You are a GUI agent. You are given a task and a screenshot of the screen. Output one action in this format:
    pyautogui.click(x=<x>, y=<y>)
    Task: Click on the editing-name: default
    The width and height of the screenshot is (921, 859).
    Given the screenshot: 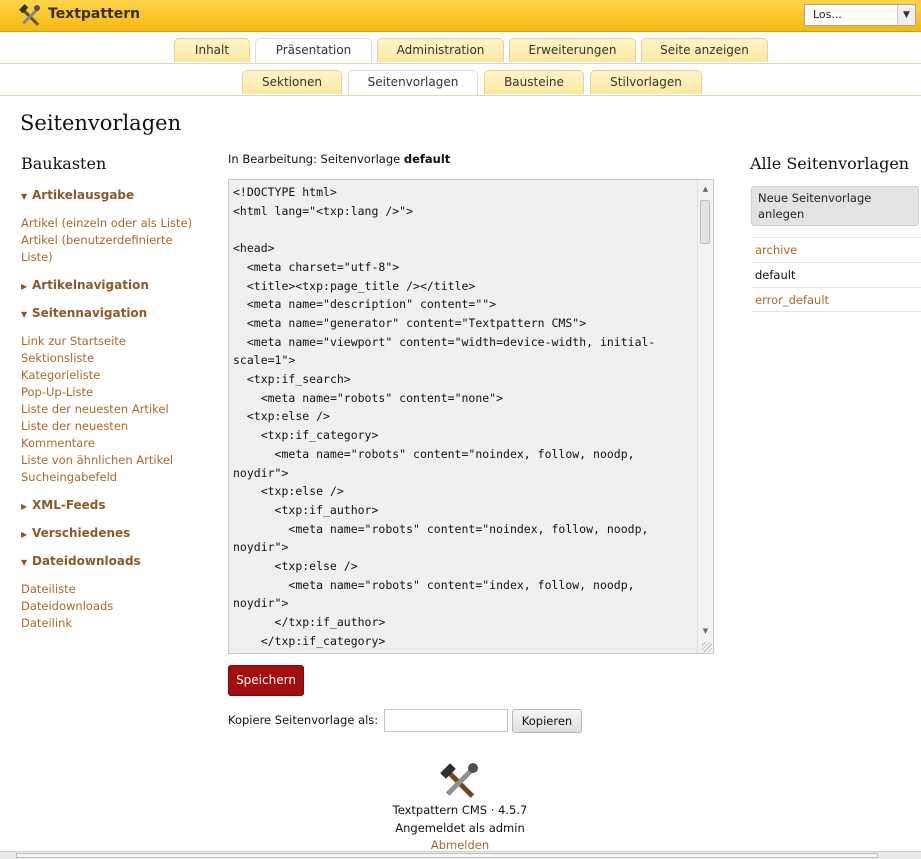 What is the action you would take?
    pyautogui.click(x=427, y=159)
    